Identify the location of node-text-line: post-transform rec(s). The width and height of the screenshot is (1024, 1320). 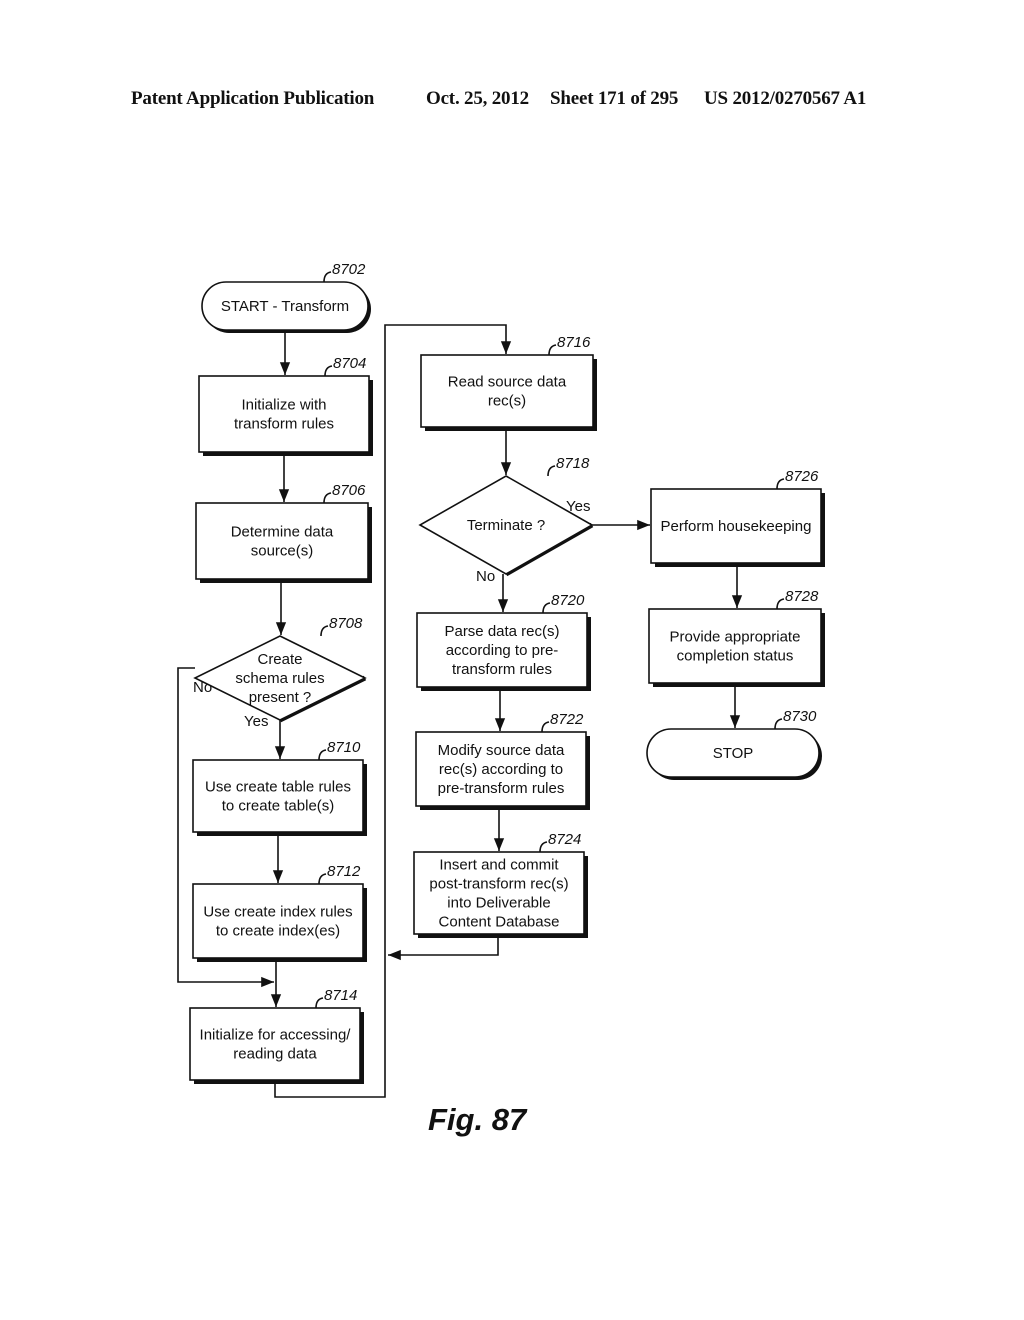
(498, 884).